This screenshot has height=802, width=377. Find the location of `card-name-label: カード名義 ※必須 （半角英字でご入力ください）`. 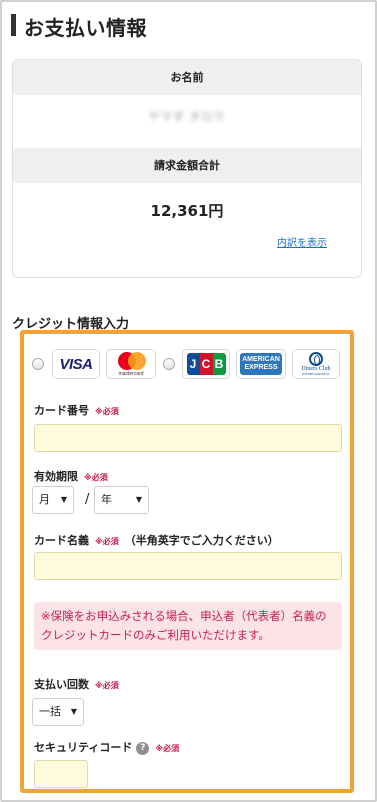

card-name-label: カード名義 ※必須 （半角英字でご入力ください） is located at coordinates (156, 540).